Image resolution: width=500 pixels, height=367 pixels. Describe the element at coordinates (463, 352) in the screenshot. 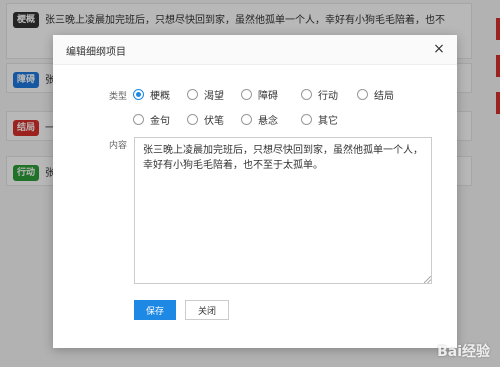

I see `watermark: Bai经验` at that location.